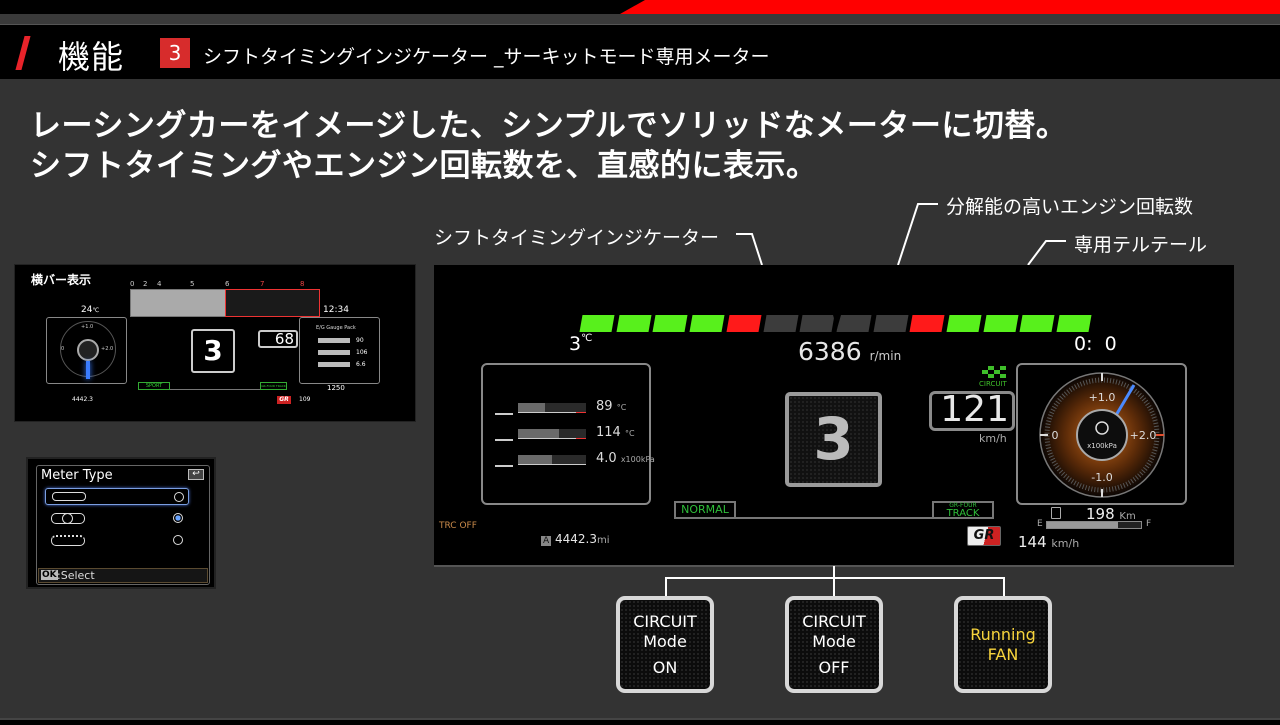  What do you see at coordinates (972, 411) in the screenshot?
I see `speed-display: 121` at bounding box center [972, 411].